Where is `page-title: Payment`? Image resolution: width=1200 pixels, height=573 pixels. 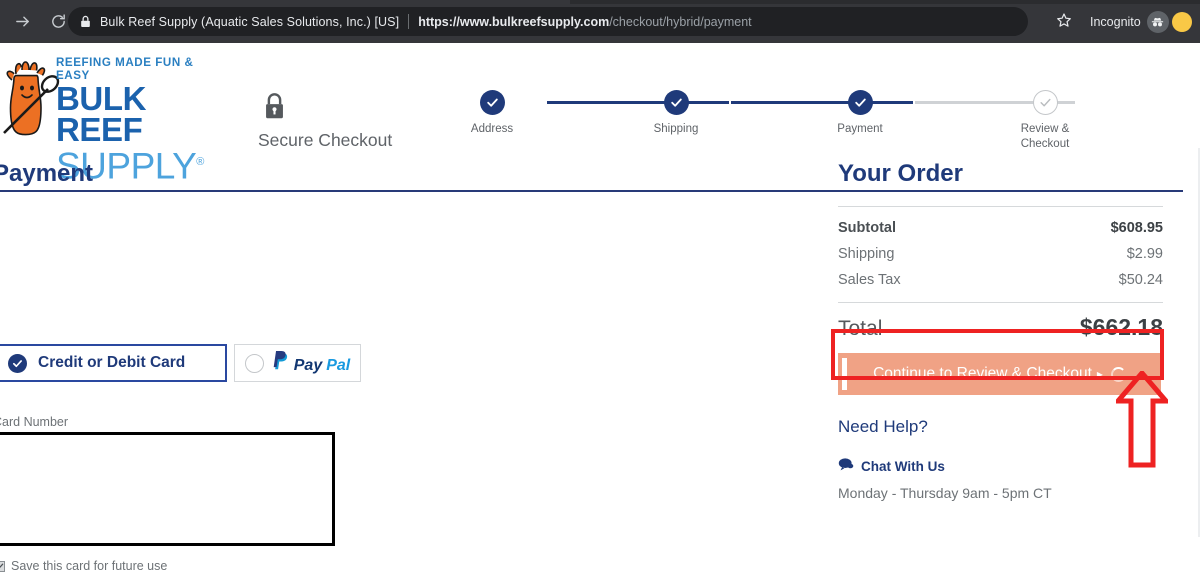
page-title: Payment is located at coordinates (47, 173).